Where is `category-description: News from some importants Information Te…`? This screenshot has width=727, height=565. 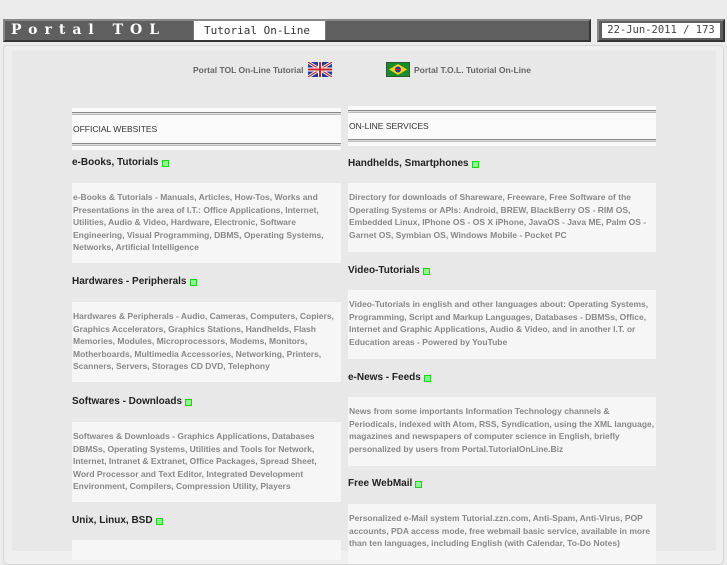 category-description: News from some importants Information Te… is located at coordinates (502, 431).